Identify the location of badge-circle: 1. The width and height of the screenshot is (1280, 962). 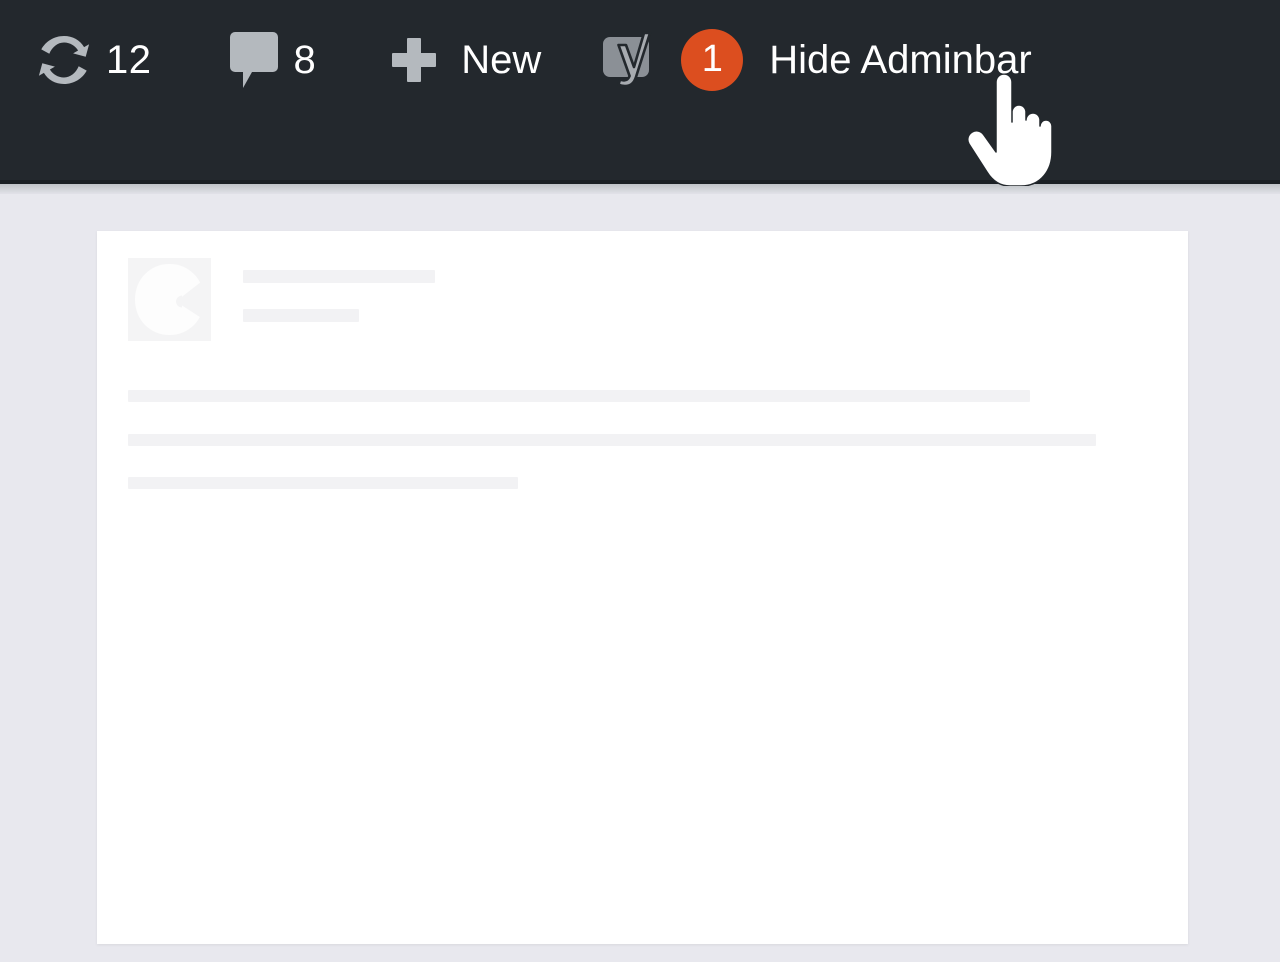
(712, 60).